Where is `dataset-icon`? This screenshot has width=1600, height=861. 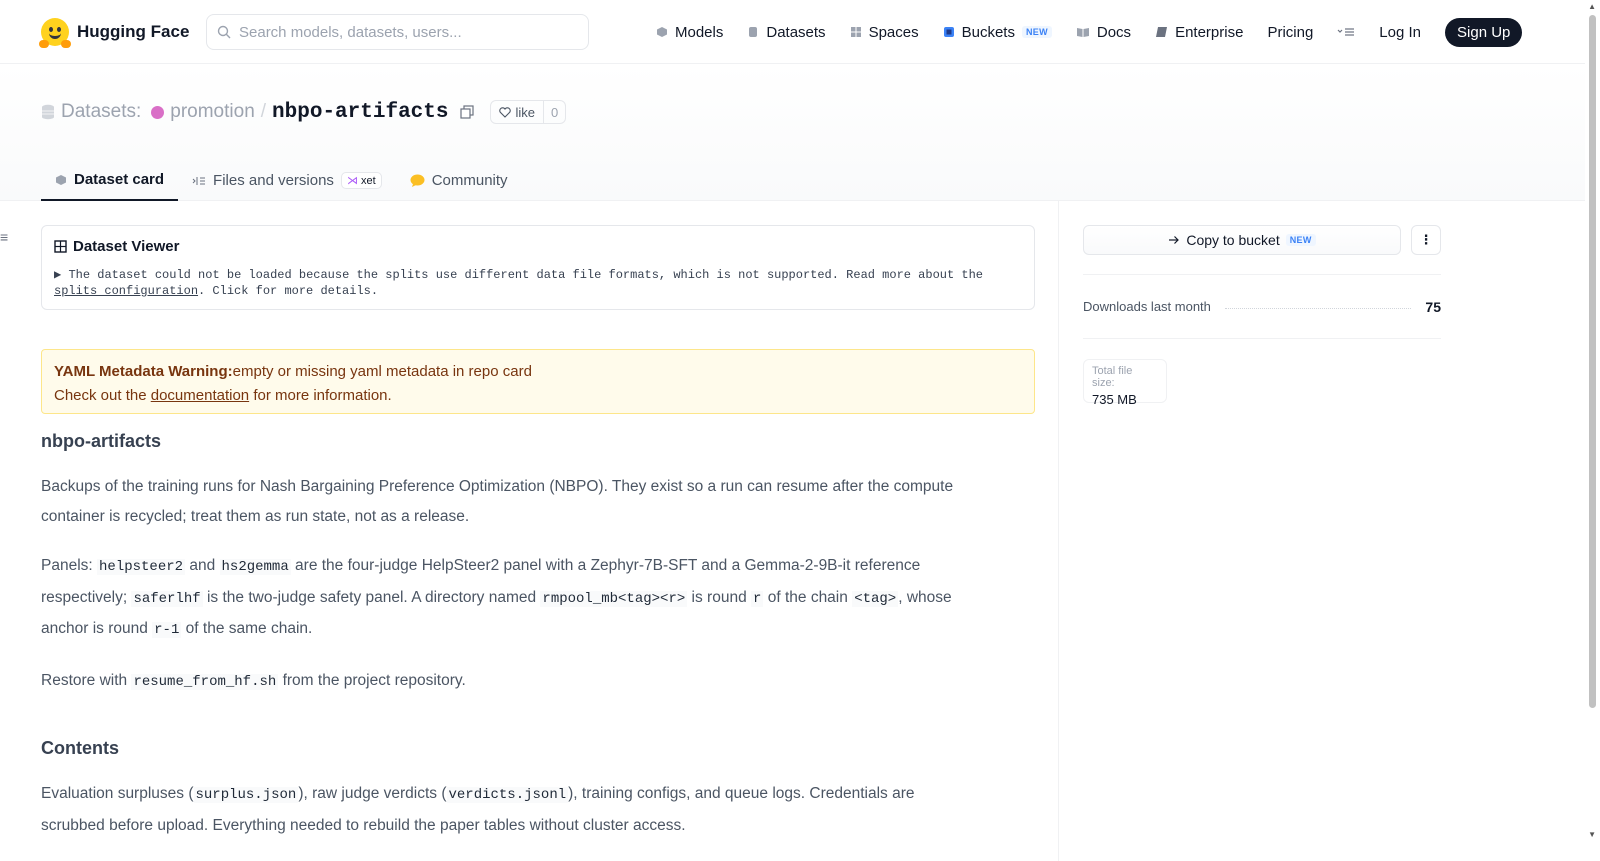 dataset-icon is located at coordinates (48, 112).